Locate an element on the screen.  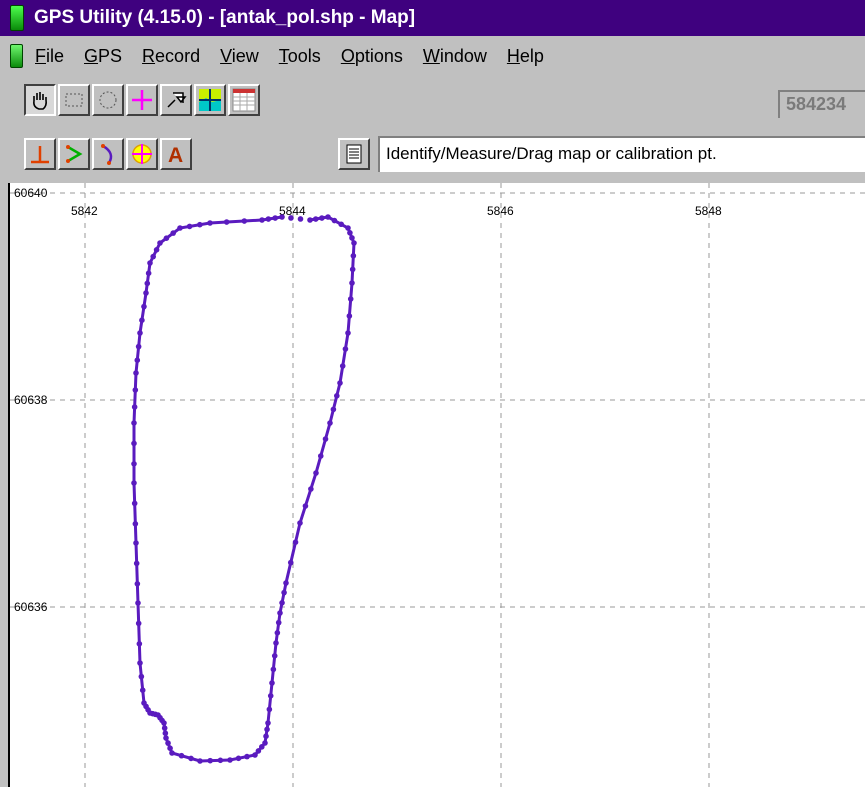
grid-table-icon is located at coordinates (244, 100).